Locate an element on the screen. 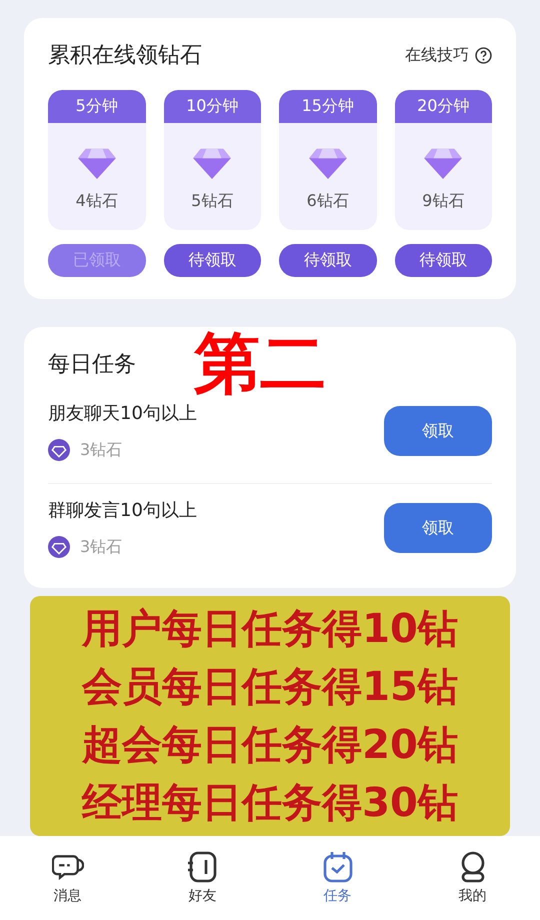  tab: 任务 is located at coordinates (338, 878).